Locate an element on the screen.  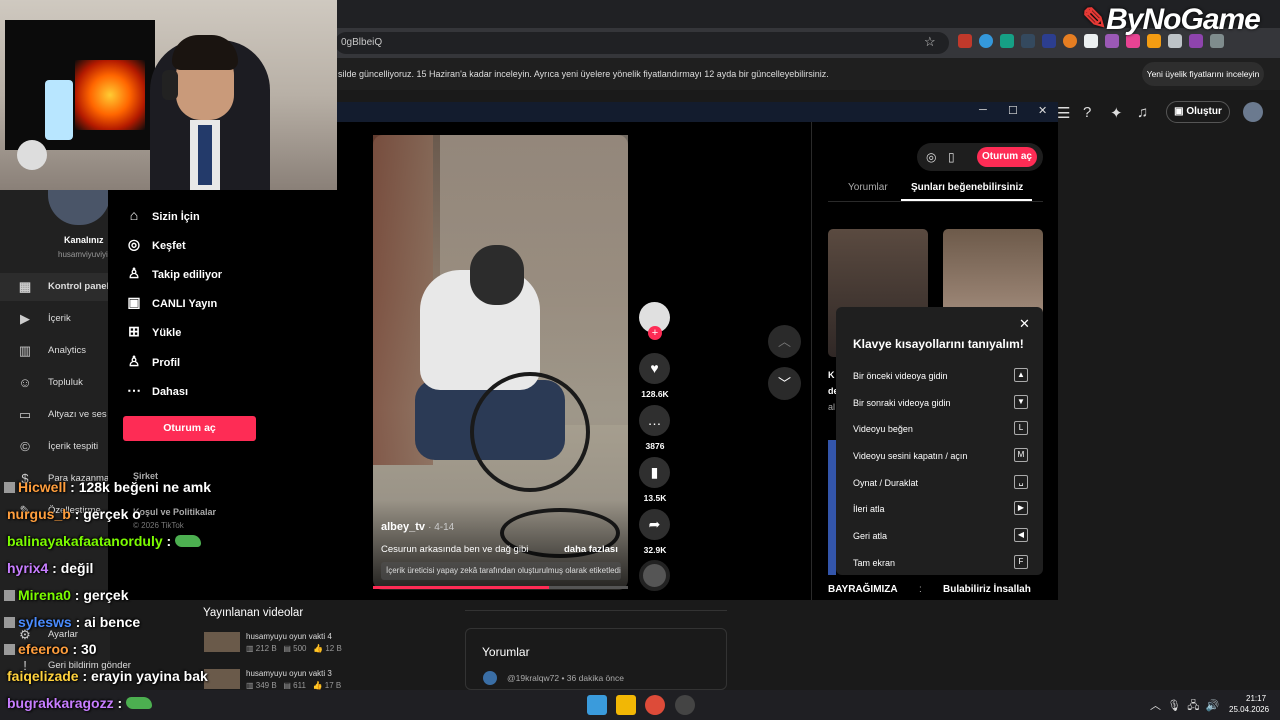
compass-icon: ◎ is located at coordinates (931, 157).